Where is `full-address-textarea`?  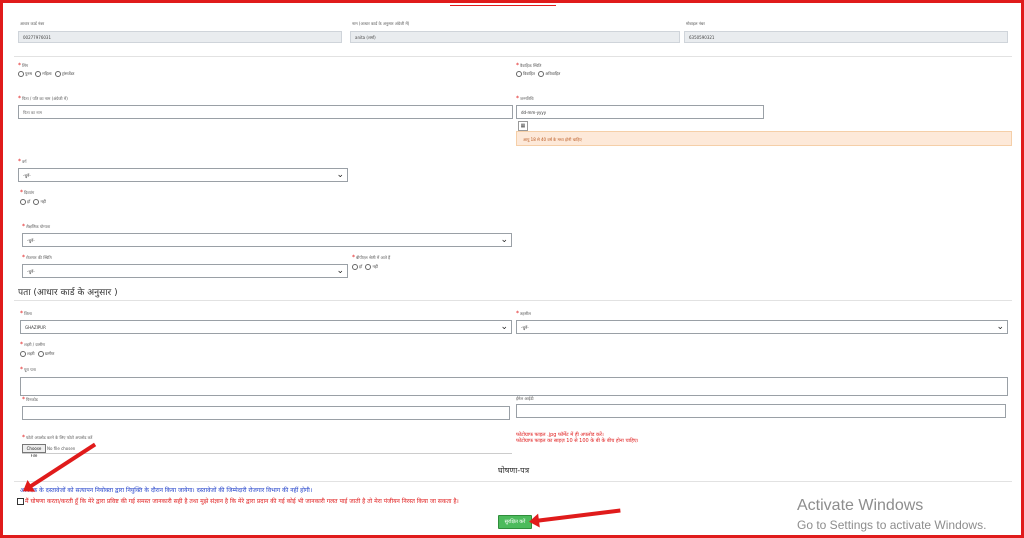
full-address-textarea is located at coordinates (514, 386).